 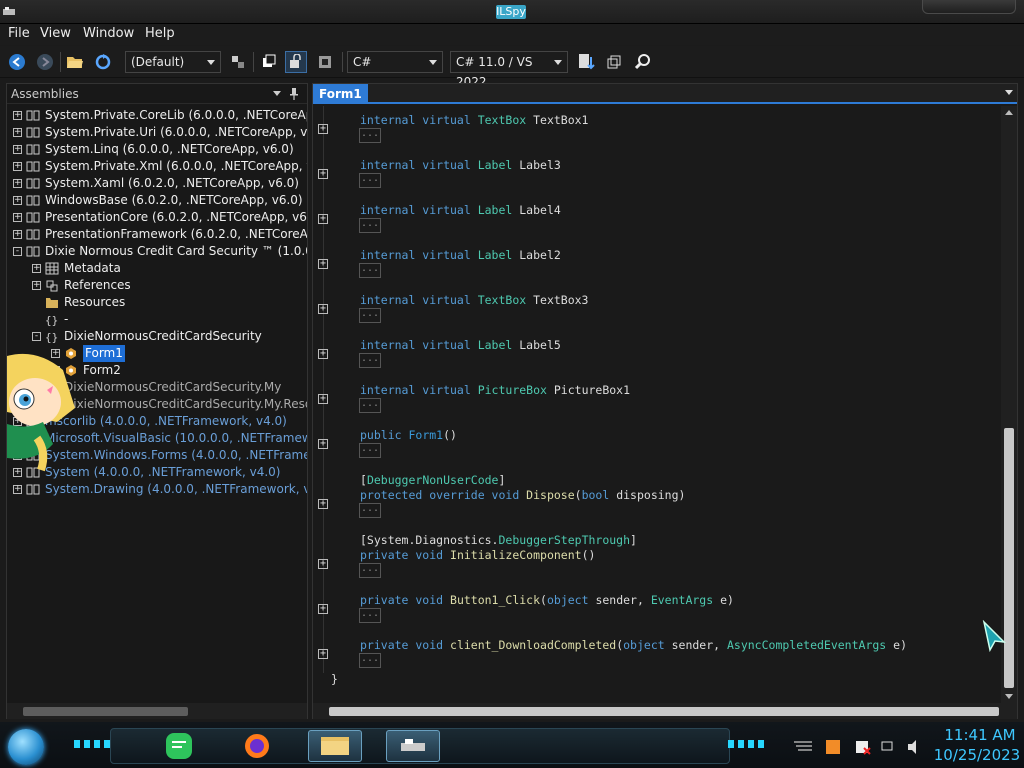 What do you see at coordinates (19, 33) in the screenshot?
I see `menu-file: File` at bounding box center [19, 33].